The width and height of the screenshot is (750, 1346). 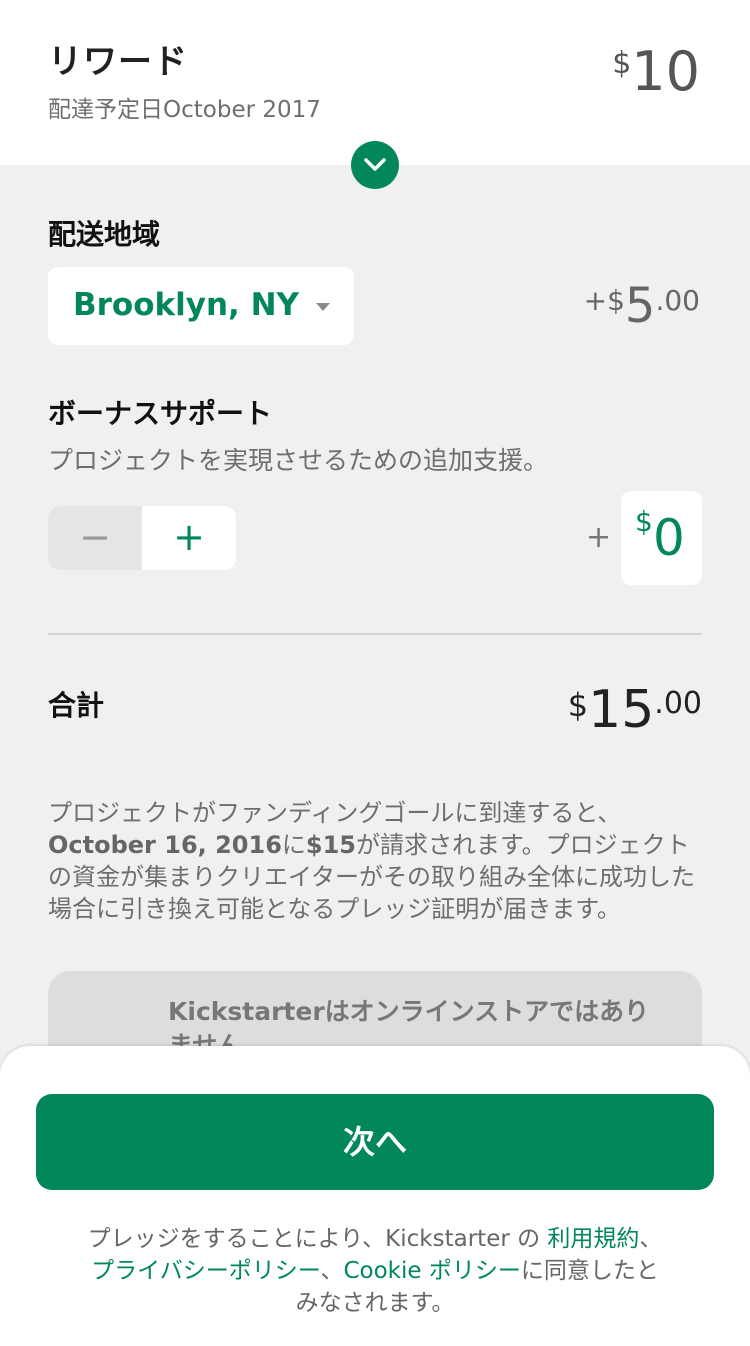 What do you see at coordinates (644, 521) in the screenshot?
I see `bonus-currency: $` at bounding box center [644, 521].